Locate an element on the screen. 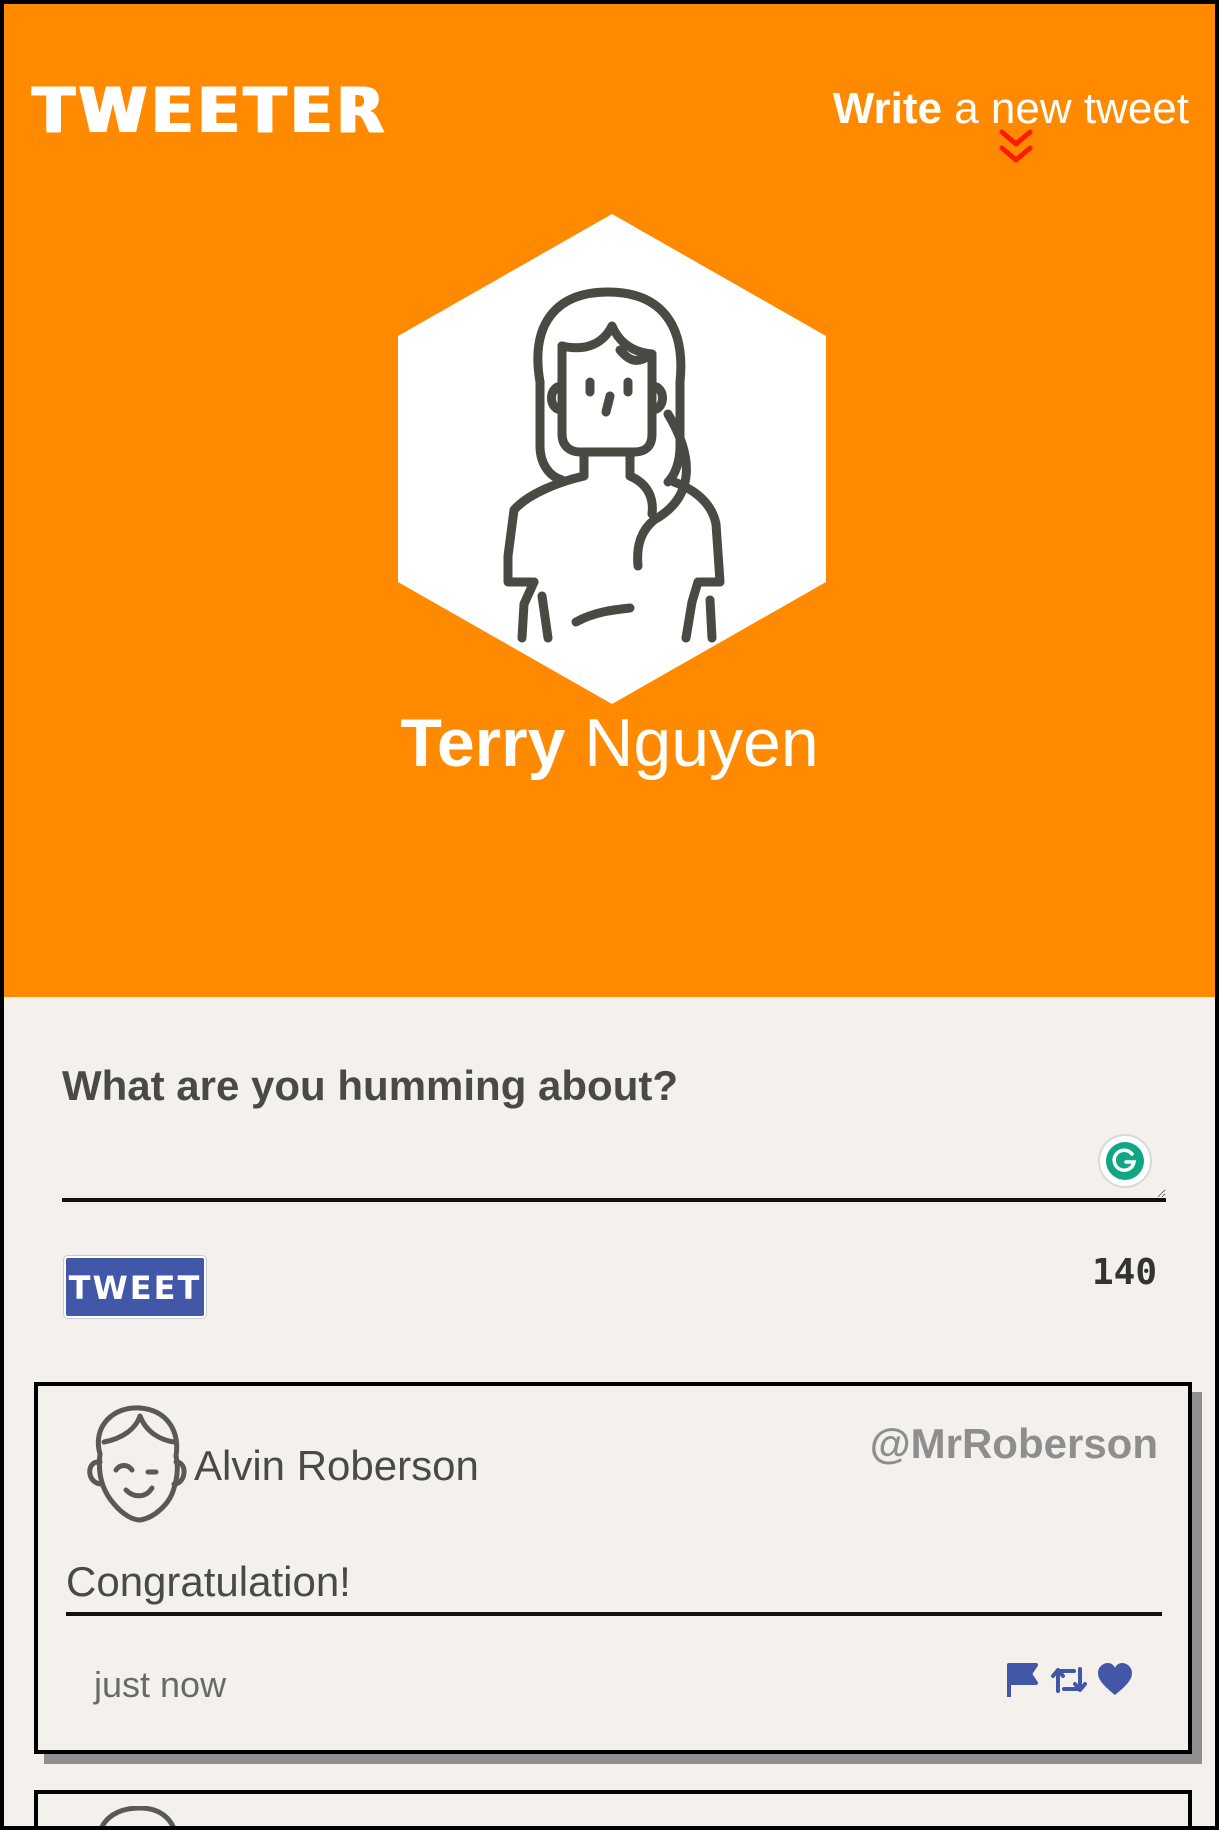 The width and height of the screenshot is (1219, 1830). grammarly-icon-inner is located at coordinates (1125, 1161).